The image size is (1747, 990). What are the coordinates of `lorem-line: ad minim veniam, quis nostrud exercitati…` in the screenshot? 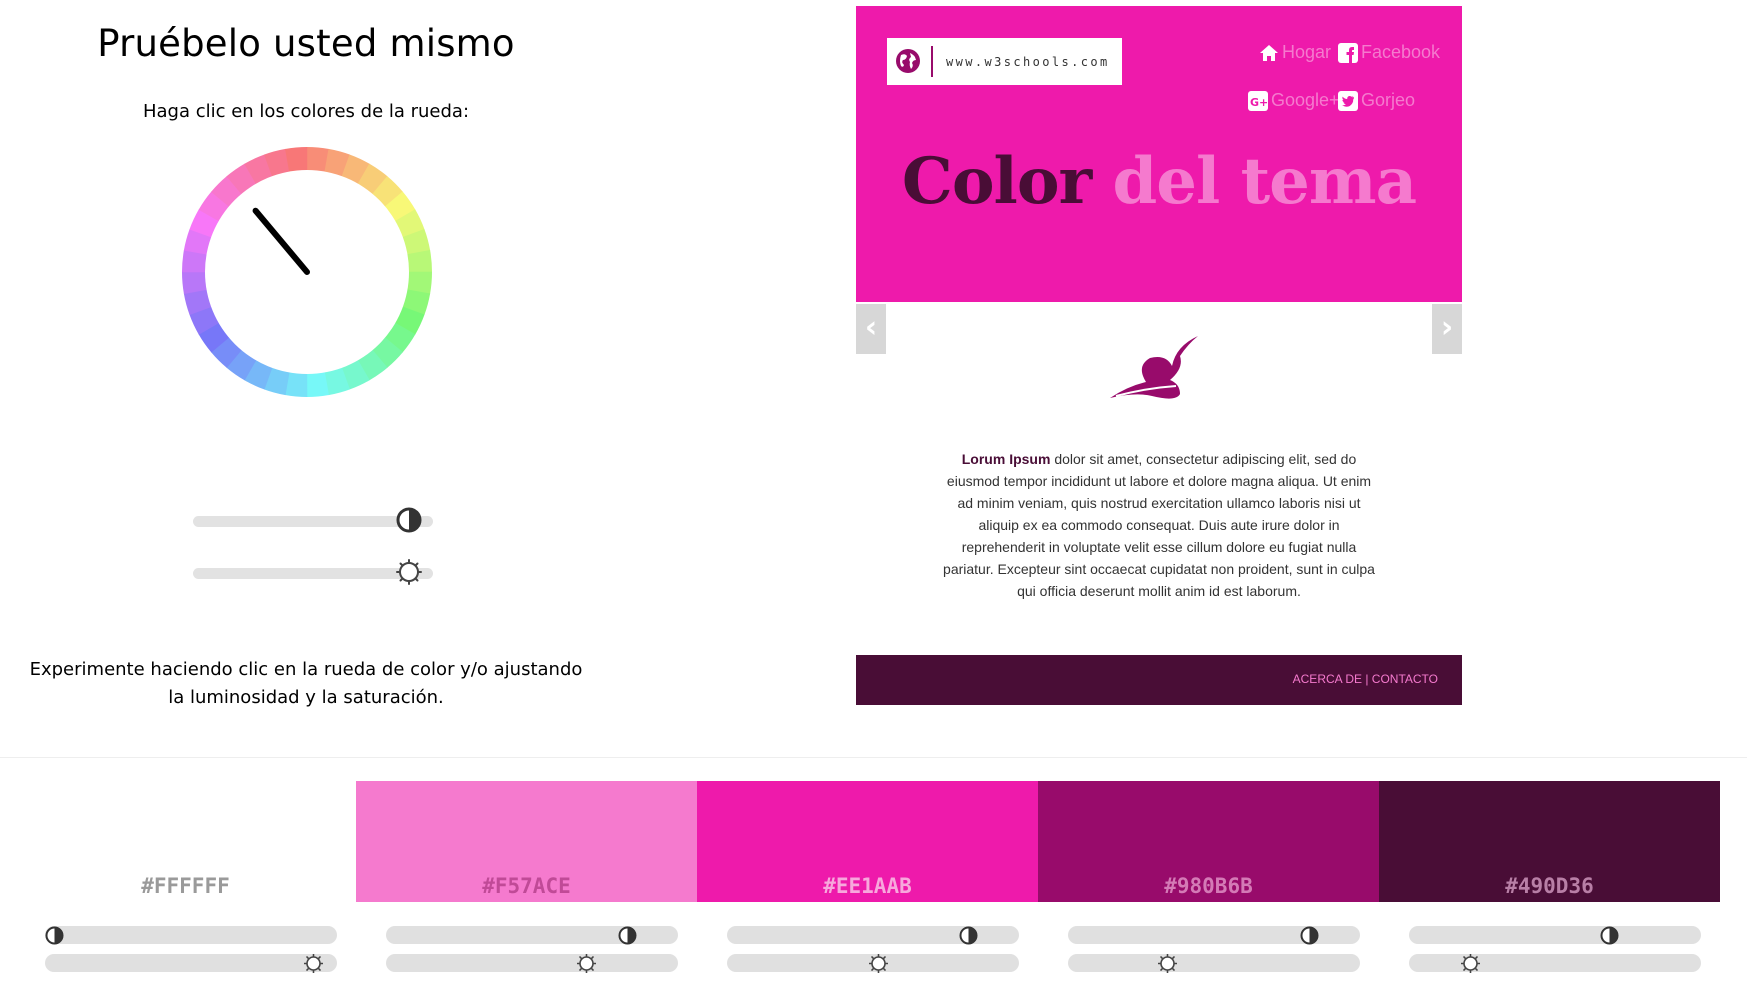 It's located at (1159, 503).